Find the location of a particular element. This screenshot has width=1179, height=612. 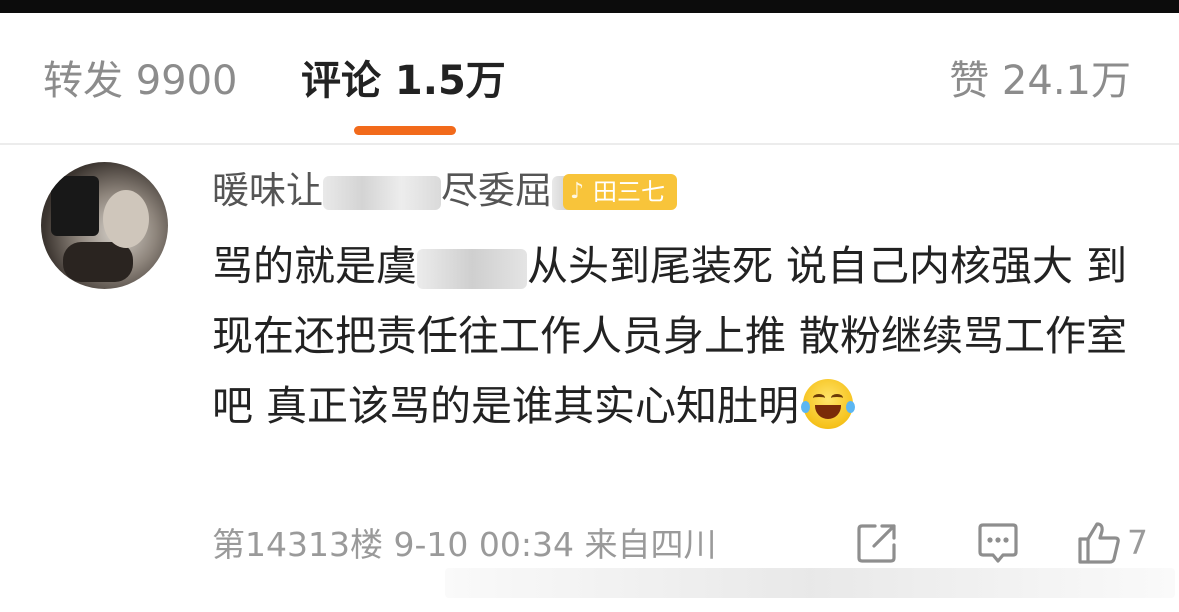

like-count: 7 is located at coordinates (1137, 542).